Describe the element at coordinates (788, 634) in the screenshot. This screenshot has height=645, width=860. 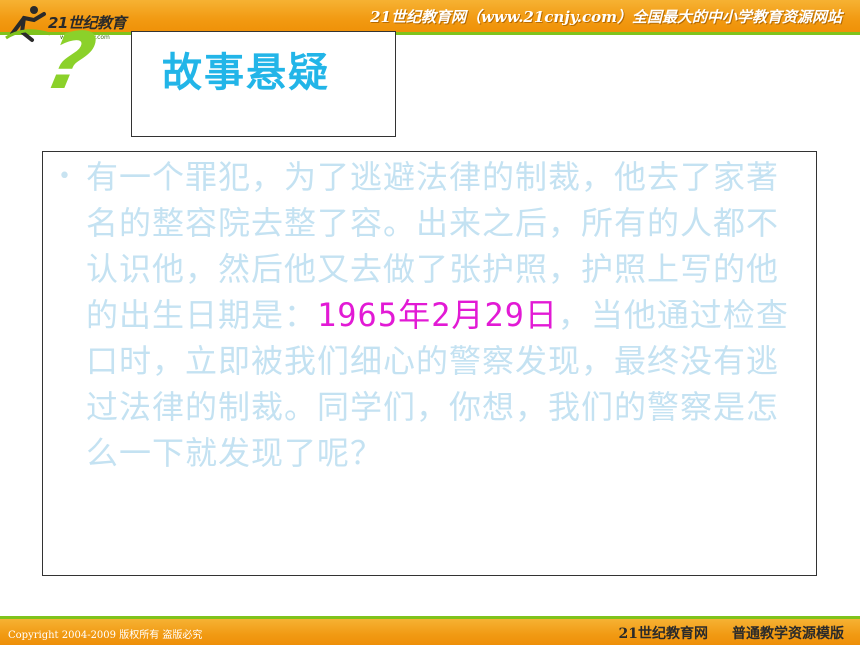
I see `footer-template-name: 普通教学资源模版` at that location.